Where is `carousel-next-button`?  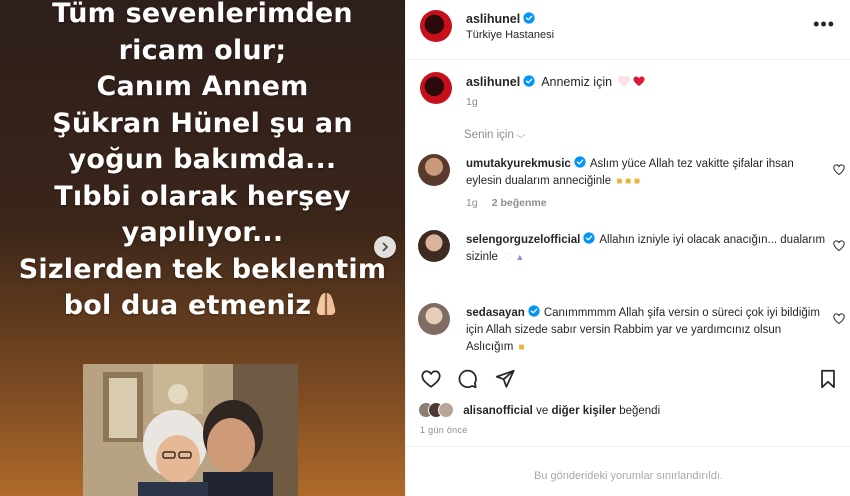
carousel-next-button is located at coordinates (385, 247).